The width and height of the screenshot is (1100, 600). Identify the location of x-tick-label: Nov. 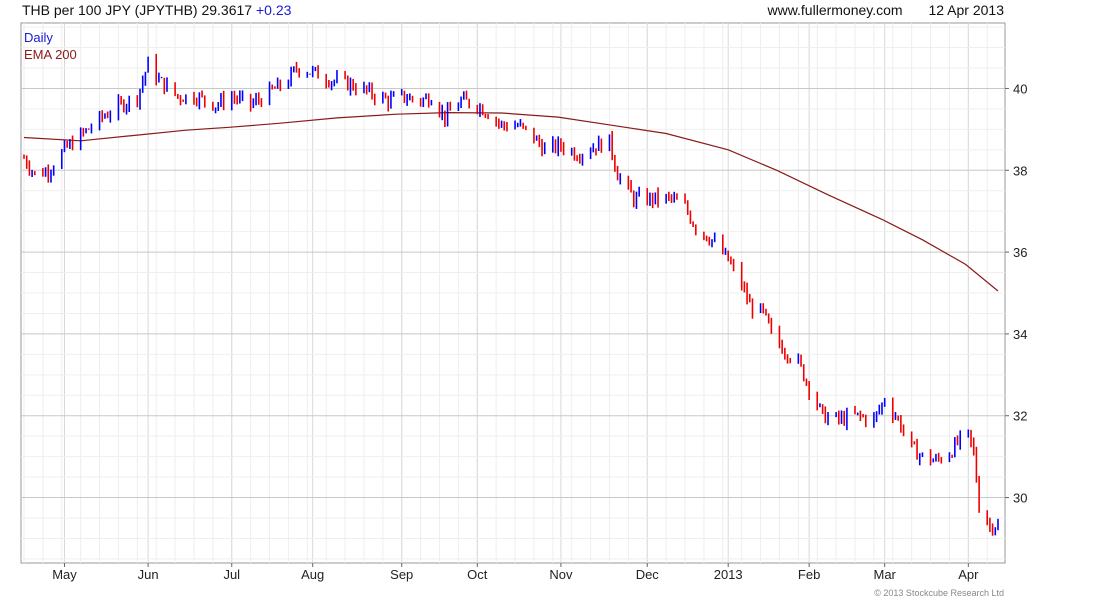
(561, 574).